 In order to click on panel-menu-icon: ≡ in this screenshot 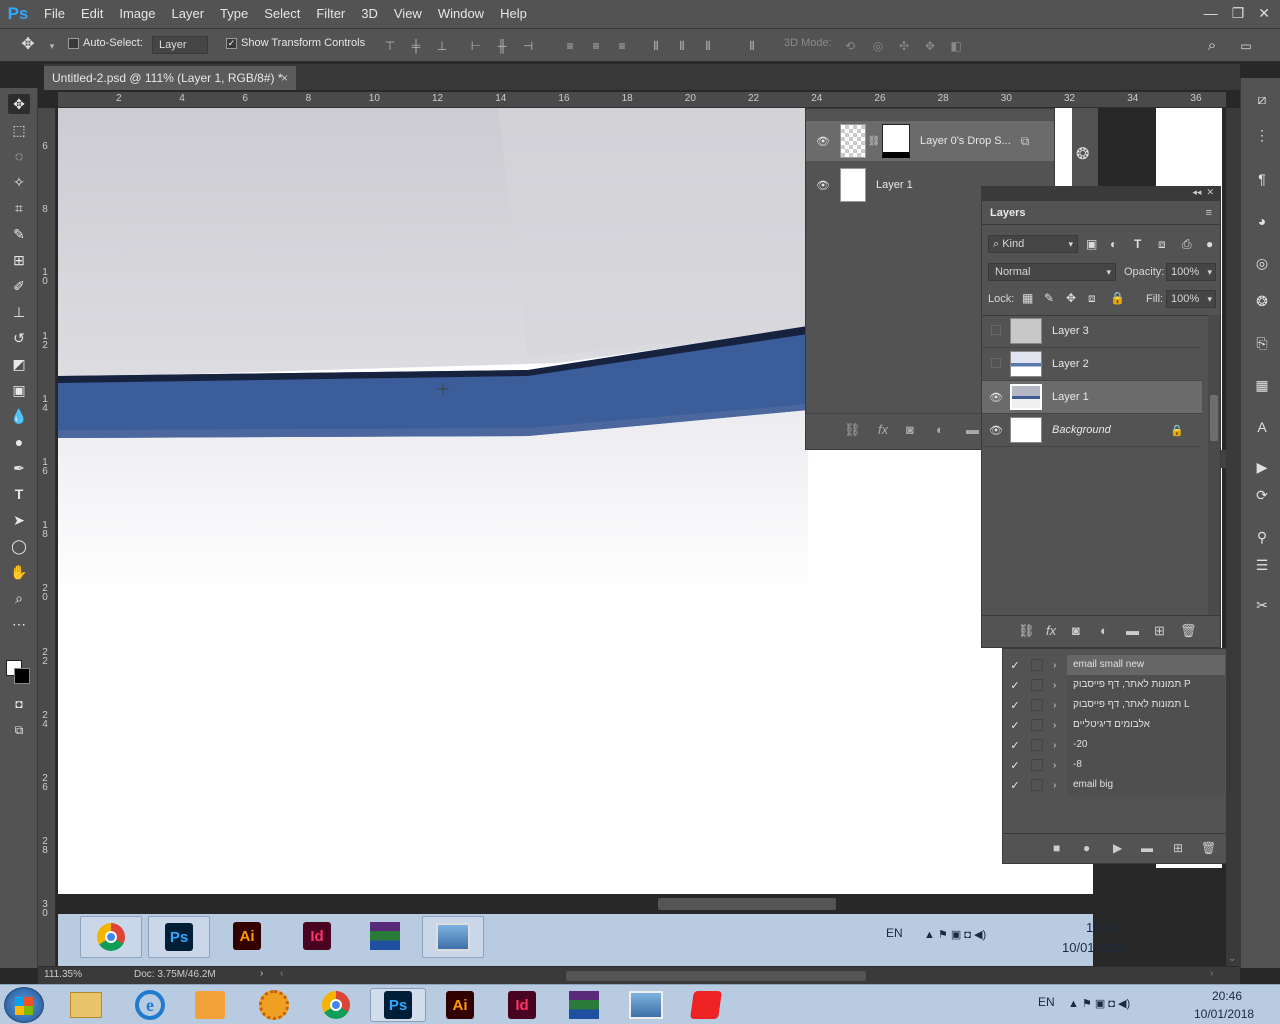, I will do `click(1209, 213)`.